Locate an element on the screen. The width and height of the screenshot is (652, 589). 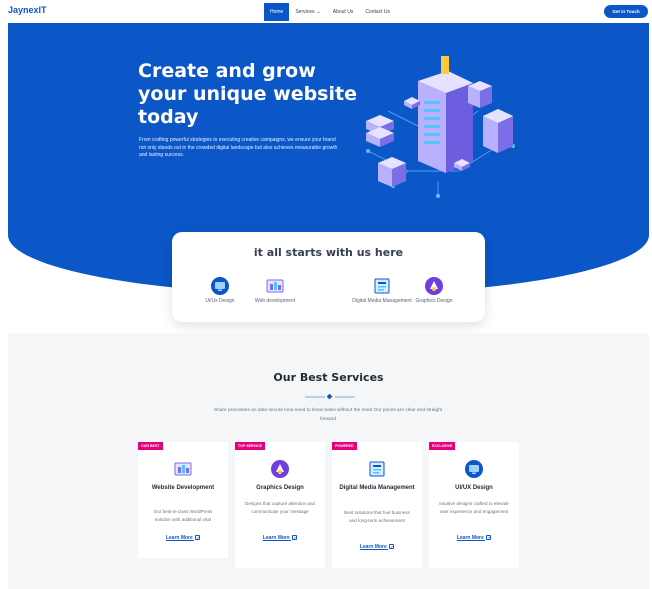
intro-item-digital-media: Digital Media Management is located at coordinates (382, 290).